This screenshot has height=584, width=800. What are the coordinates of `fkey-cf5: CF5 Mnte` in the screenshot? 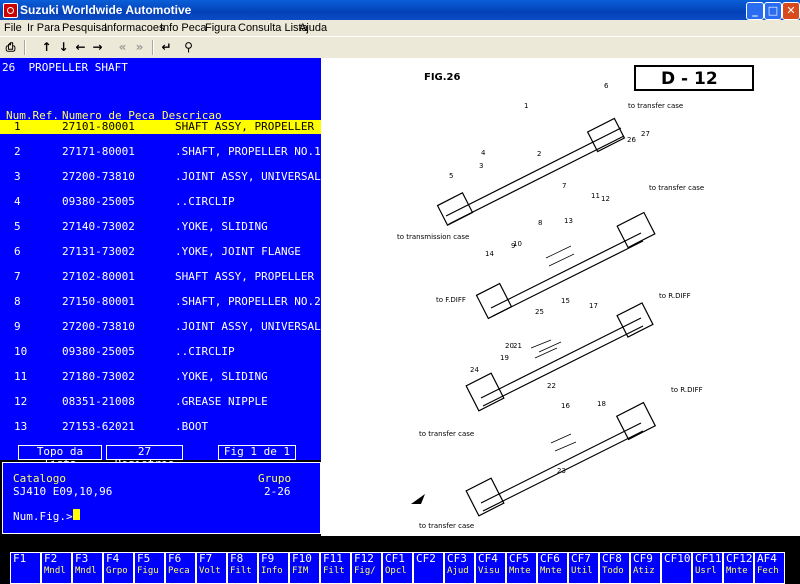 It's located at (521, 568).